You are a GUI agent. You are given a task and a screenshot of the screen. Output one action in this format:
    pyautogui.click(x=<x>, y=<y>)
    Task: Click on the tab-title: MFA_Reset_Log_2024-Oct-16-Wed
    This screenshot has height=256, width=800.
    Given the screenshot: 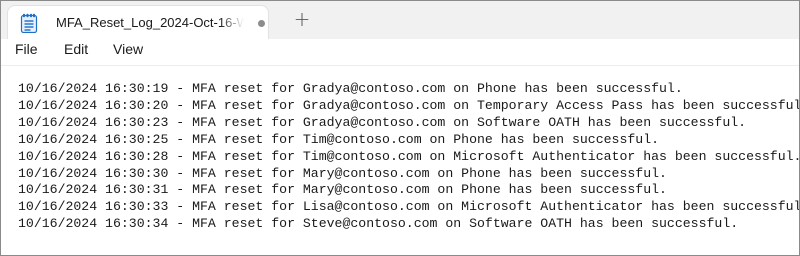 What is the action you would take?
    pyautogui.click(x=150, y=22)
    